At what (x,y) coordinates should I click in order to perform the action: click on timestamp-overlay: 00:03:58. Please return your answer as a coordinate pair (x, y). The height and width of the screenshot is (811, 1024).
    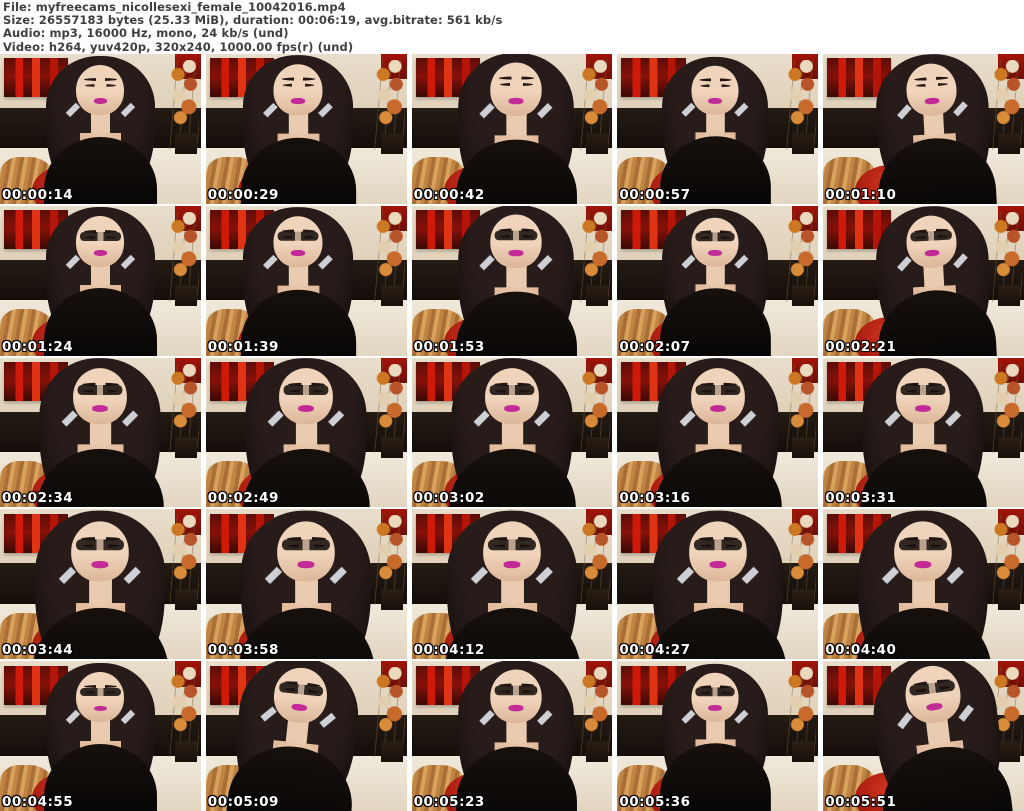
    Looking at the image, I should click on (243, 650).